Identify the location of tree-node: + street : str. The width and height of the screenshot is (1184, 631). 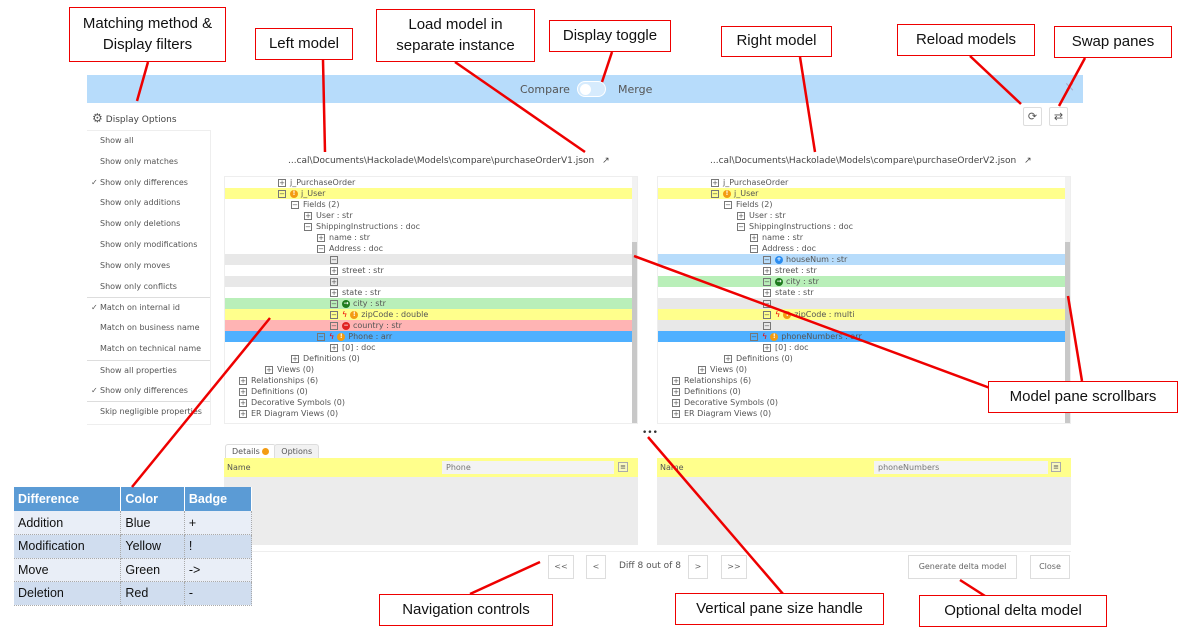
(431, 270).